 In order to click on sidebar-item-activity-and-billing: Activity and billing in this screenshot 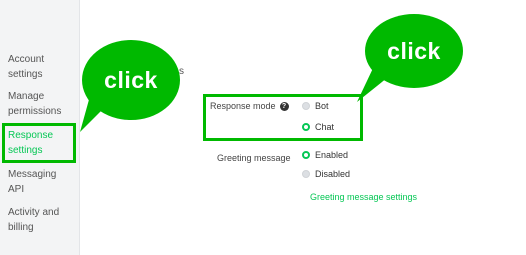, I will do `click(41, 220)`.